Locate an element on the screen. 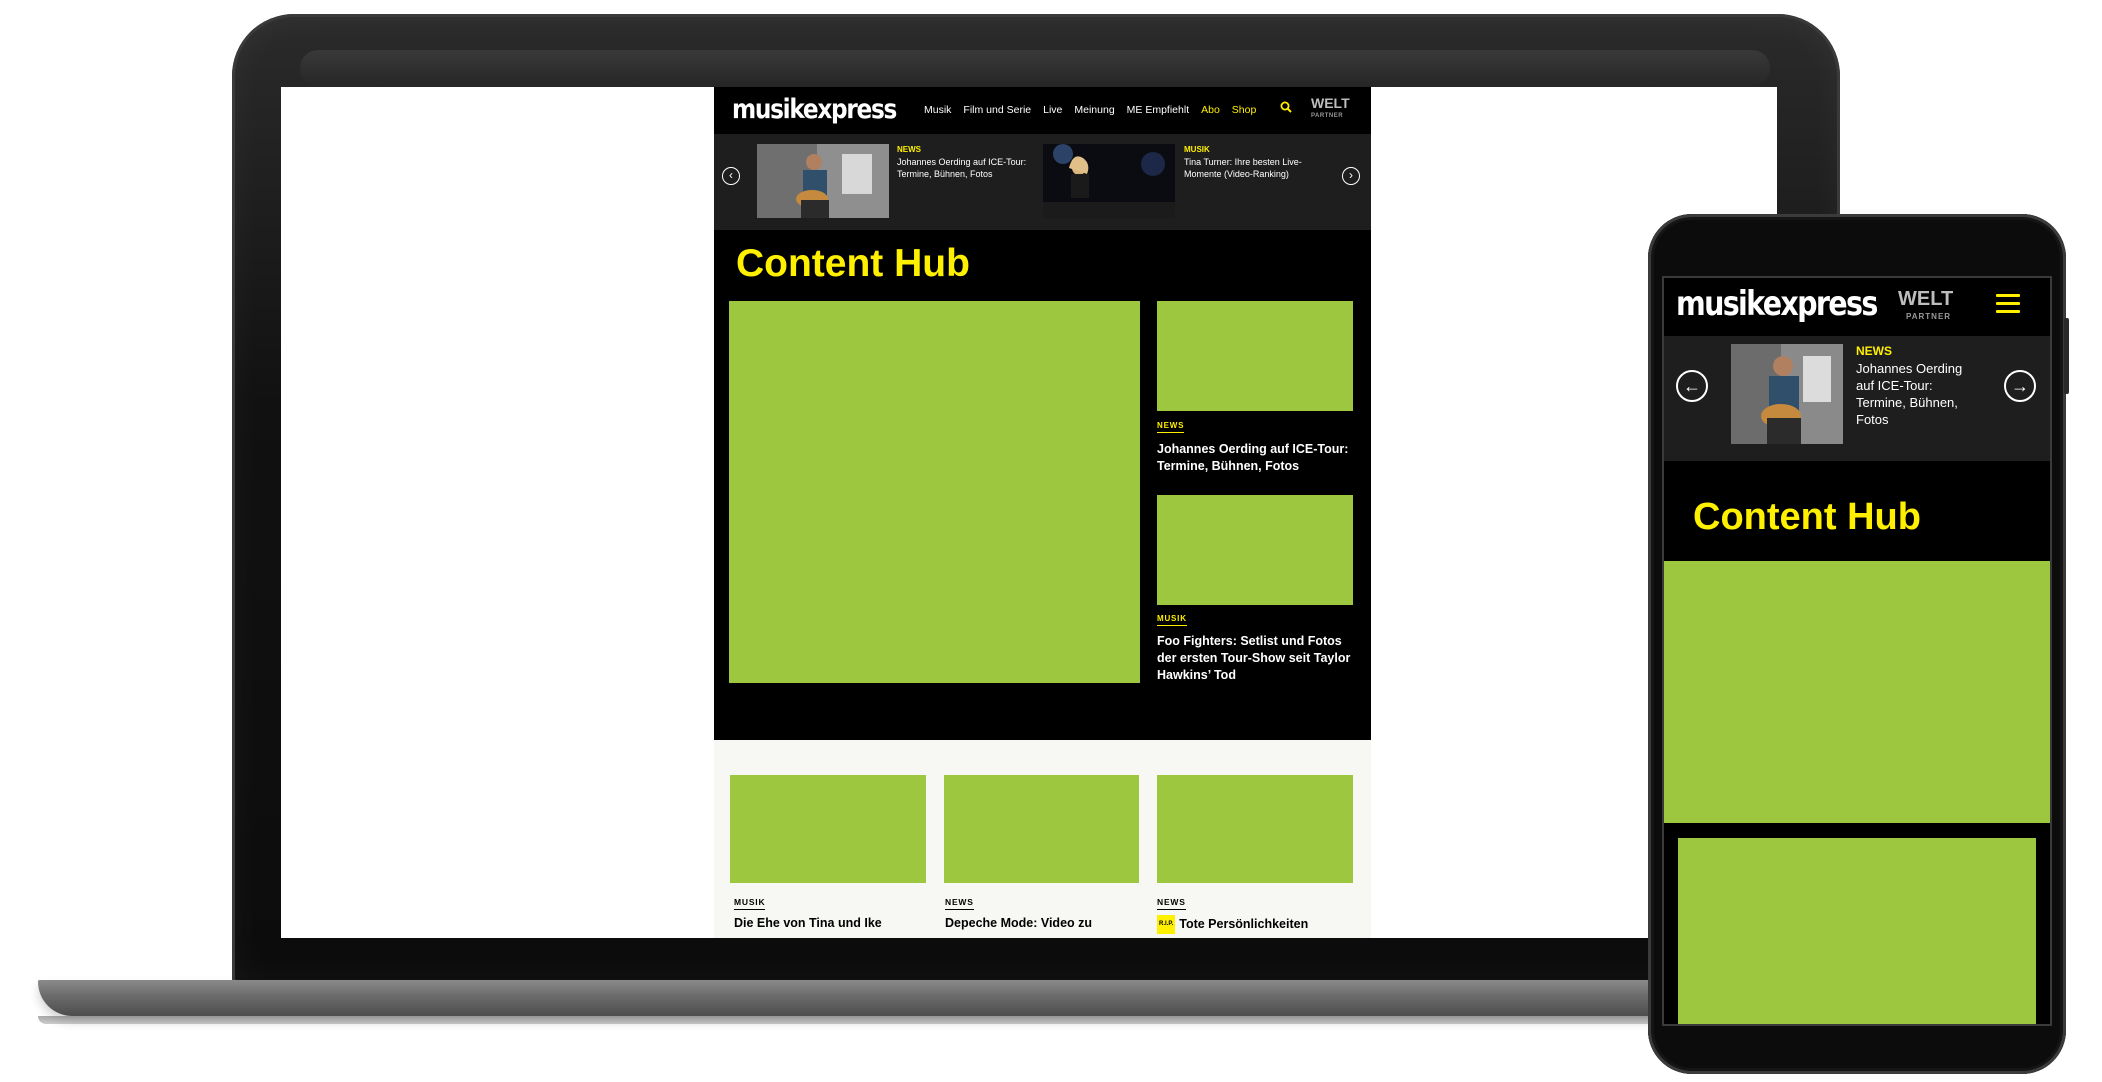  mobile-header: musikexpress WELT PARTNER is located at coordinates (1857, 307).